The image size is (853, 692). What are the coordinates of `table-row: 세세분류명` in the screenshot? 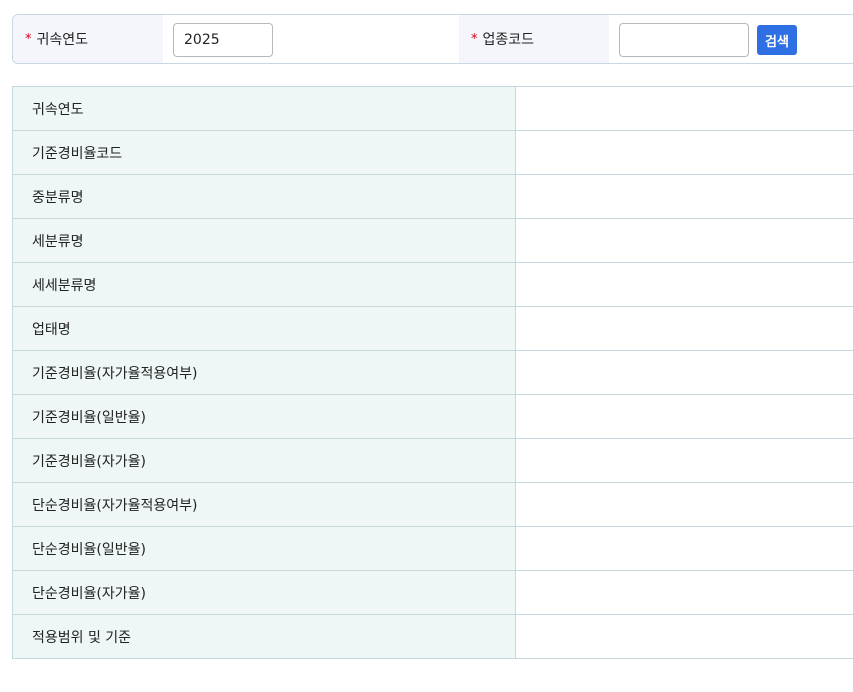 It's located at (432, 284).